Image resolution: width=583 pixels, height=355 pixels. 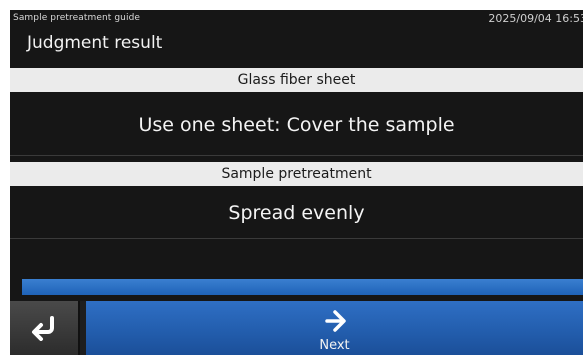 What do you see at coordinates (45, 328) in the screenshot?
I see `back-button` at bounding box center [45, 328].